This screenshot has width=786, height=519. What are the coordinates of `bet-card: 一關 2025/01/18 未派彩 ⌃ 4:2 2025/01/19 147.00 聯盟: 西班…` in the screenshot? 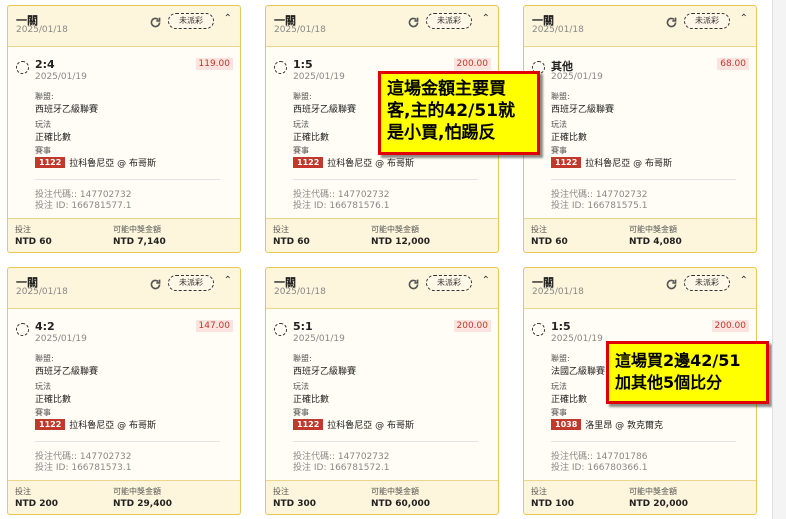 It's located at (124, 391).